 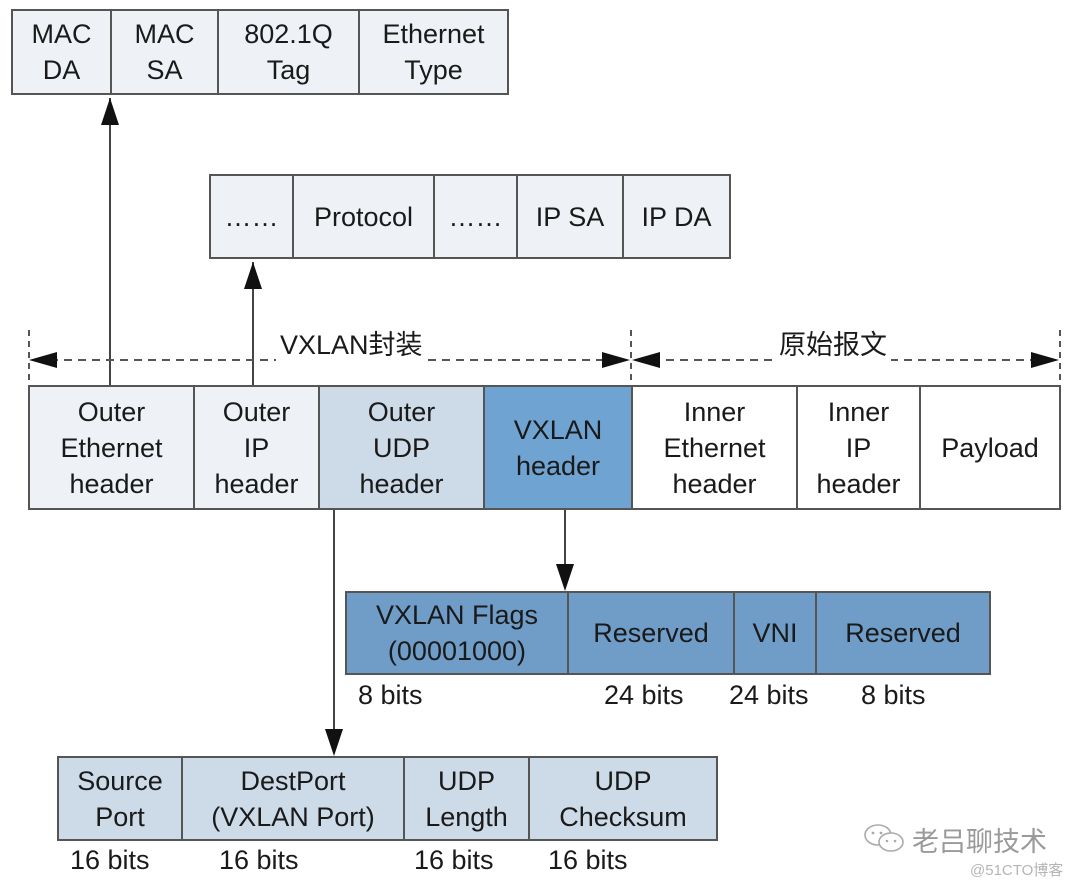 What do you see at coordinates (364, 216) in the screenshot?
I see `field-protocol: Protocol` at bounding box center [364, 216].